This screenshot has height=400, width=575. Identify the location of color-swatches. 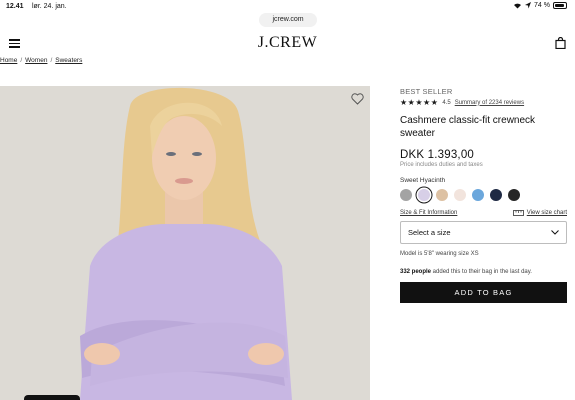
(483, 195).